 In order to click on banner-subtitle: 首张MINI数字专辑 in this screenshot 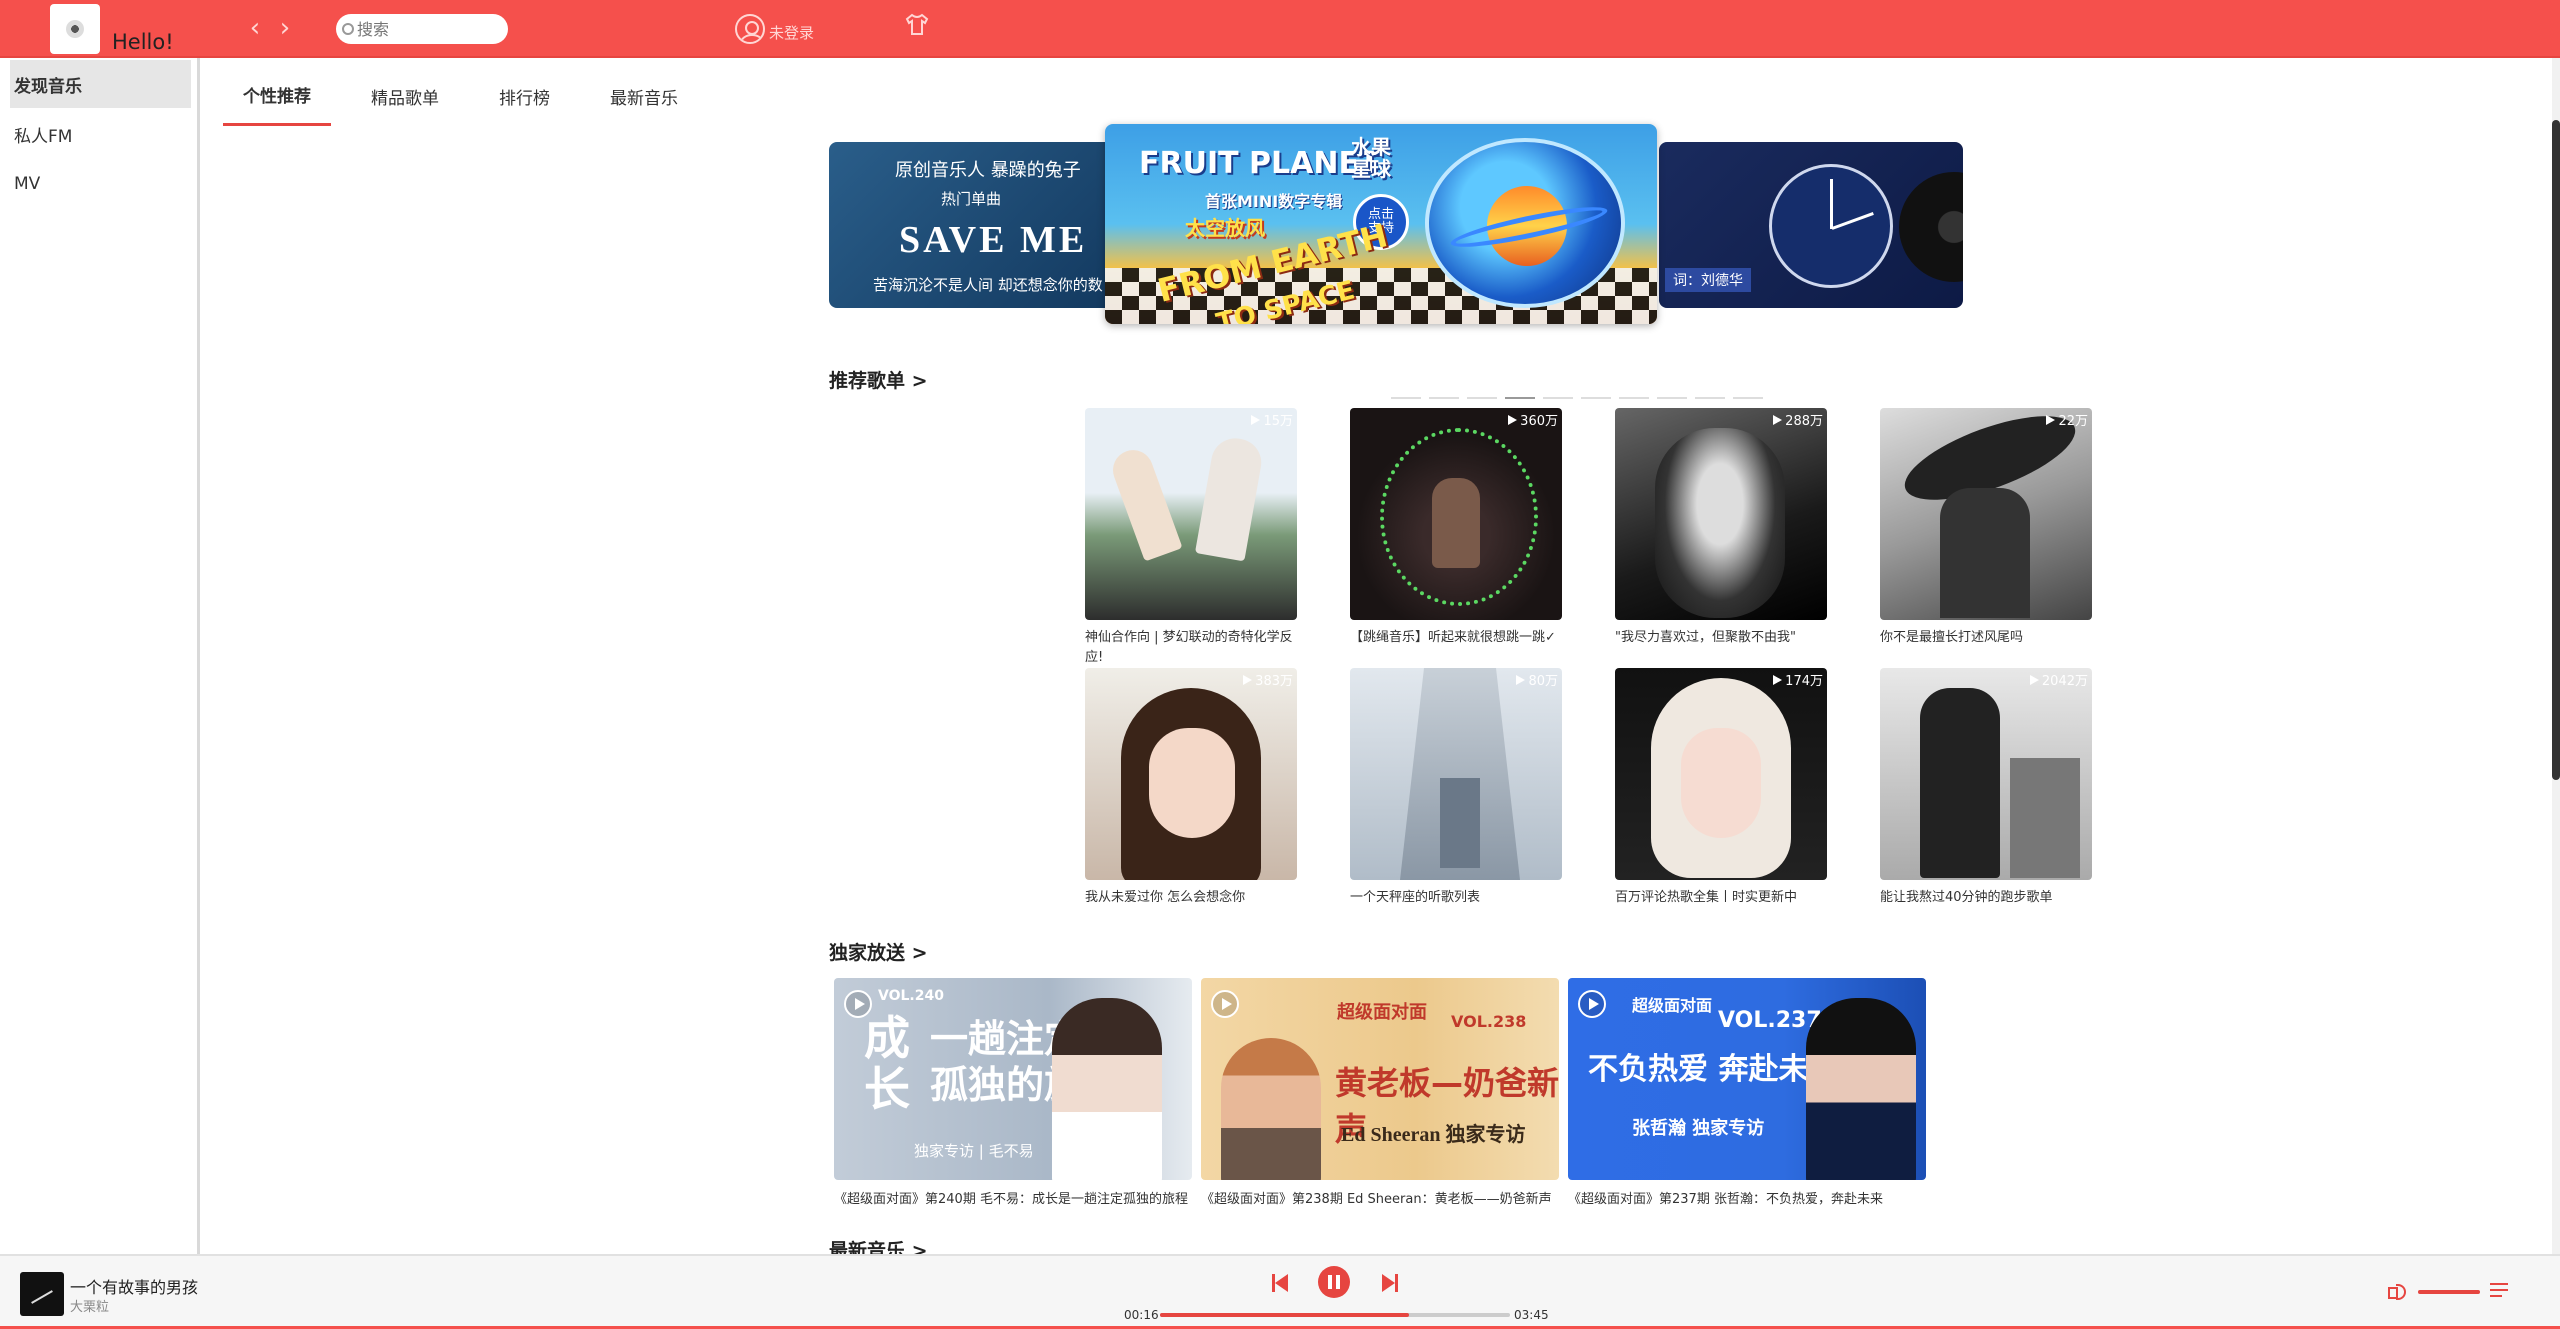, I will do `click(1274, 201)`.